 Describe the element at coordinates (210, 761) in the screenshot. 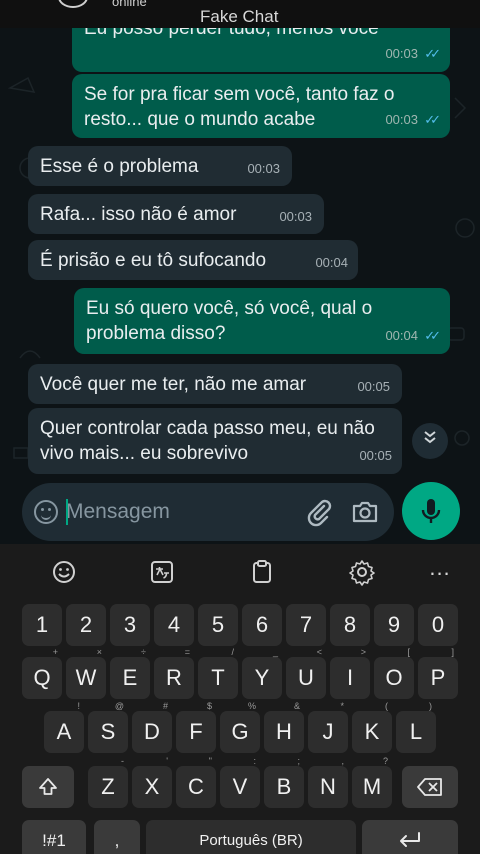

I see `key-hint: "` at that location.